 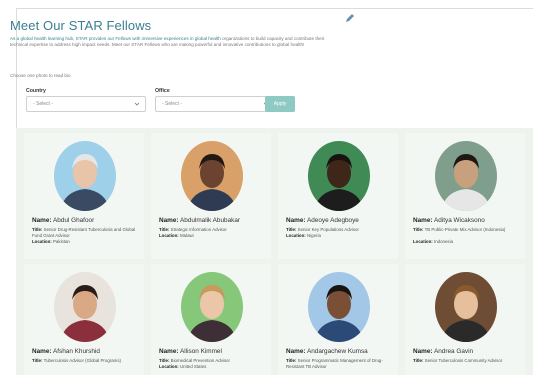 What do you see at coordinates (433, 241) in the screenshot?
I see `fellow-location: Location: Indonesia` at bounding box center [433, 241].